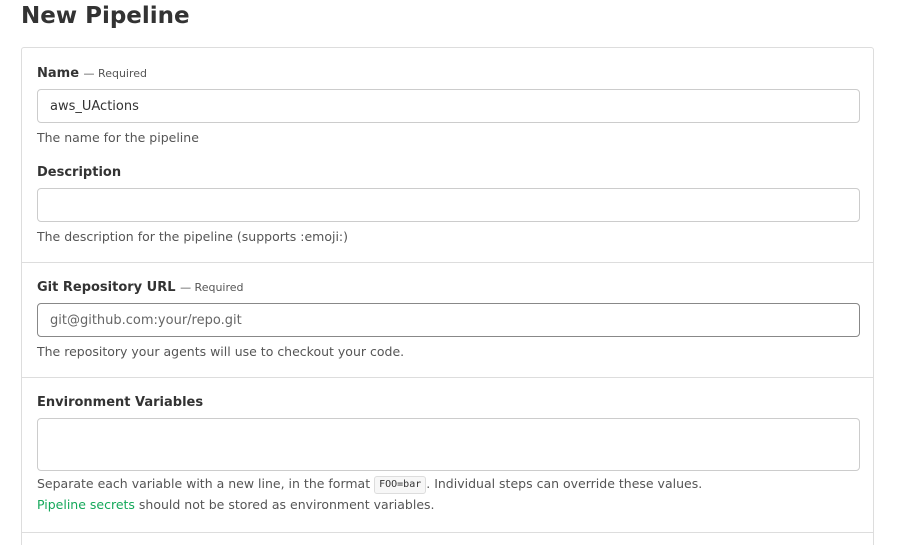  What do you see at coordinates (400, 485) in the screenshot?
I see `env-format-code: FOO=bar` at bounding box center [400, 485].